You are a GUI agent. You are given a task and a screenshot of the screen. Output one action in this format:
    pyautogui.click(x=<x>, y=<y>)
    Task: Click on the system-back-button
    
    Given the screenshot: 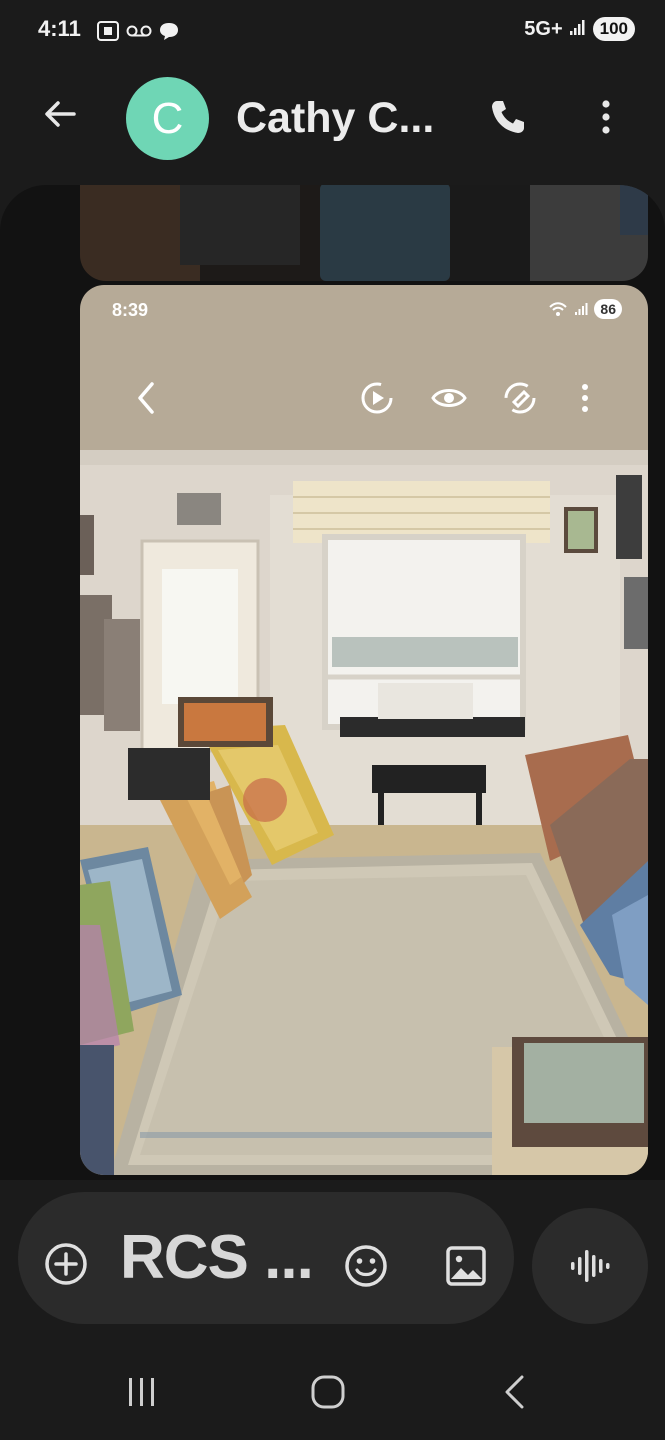 What is the action you would take?
    pyautogui.click(x=514, y=1392)
    